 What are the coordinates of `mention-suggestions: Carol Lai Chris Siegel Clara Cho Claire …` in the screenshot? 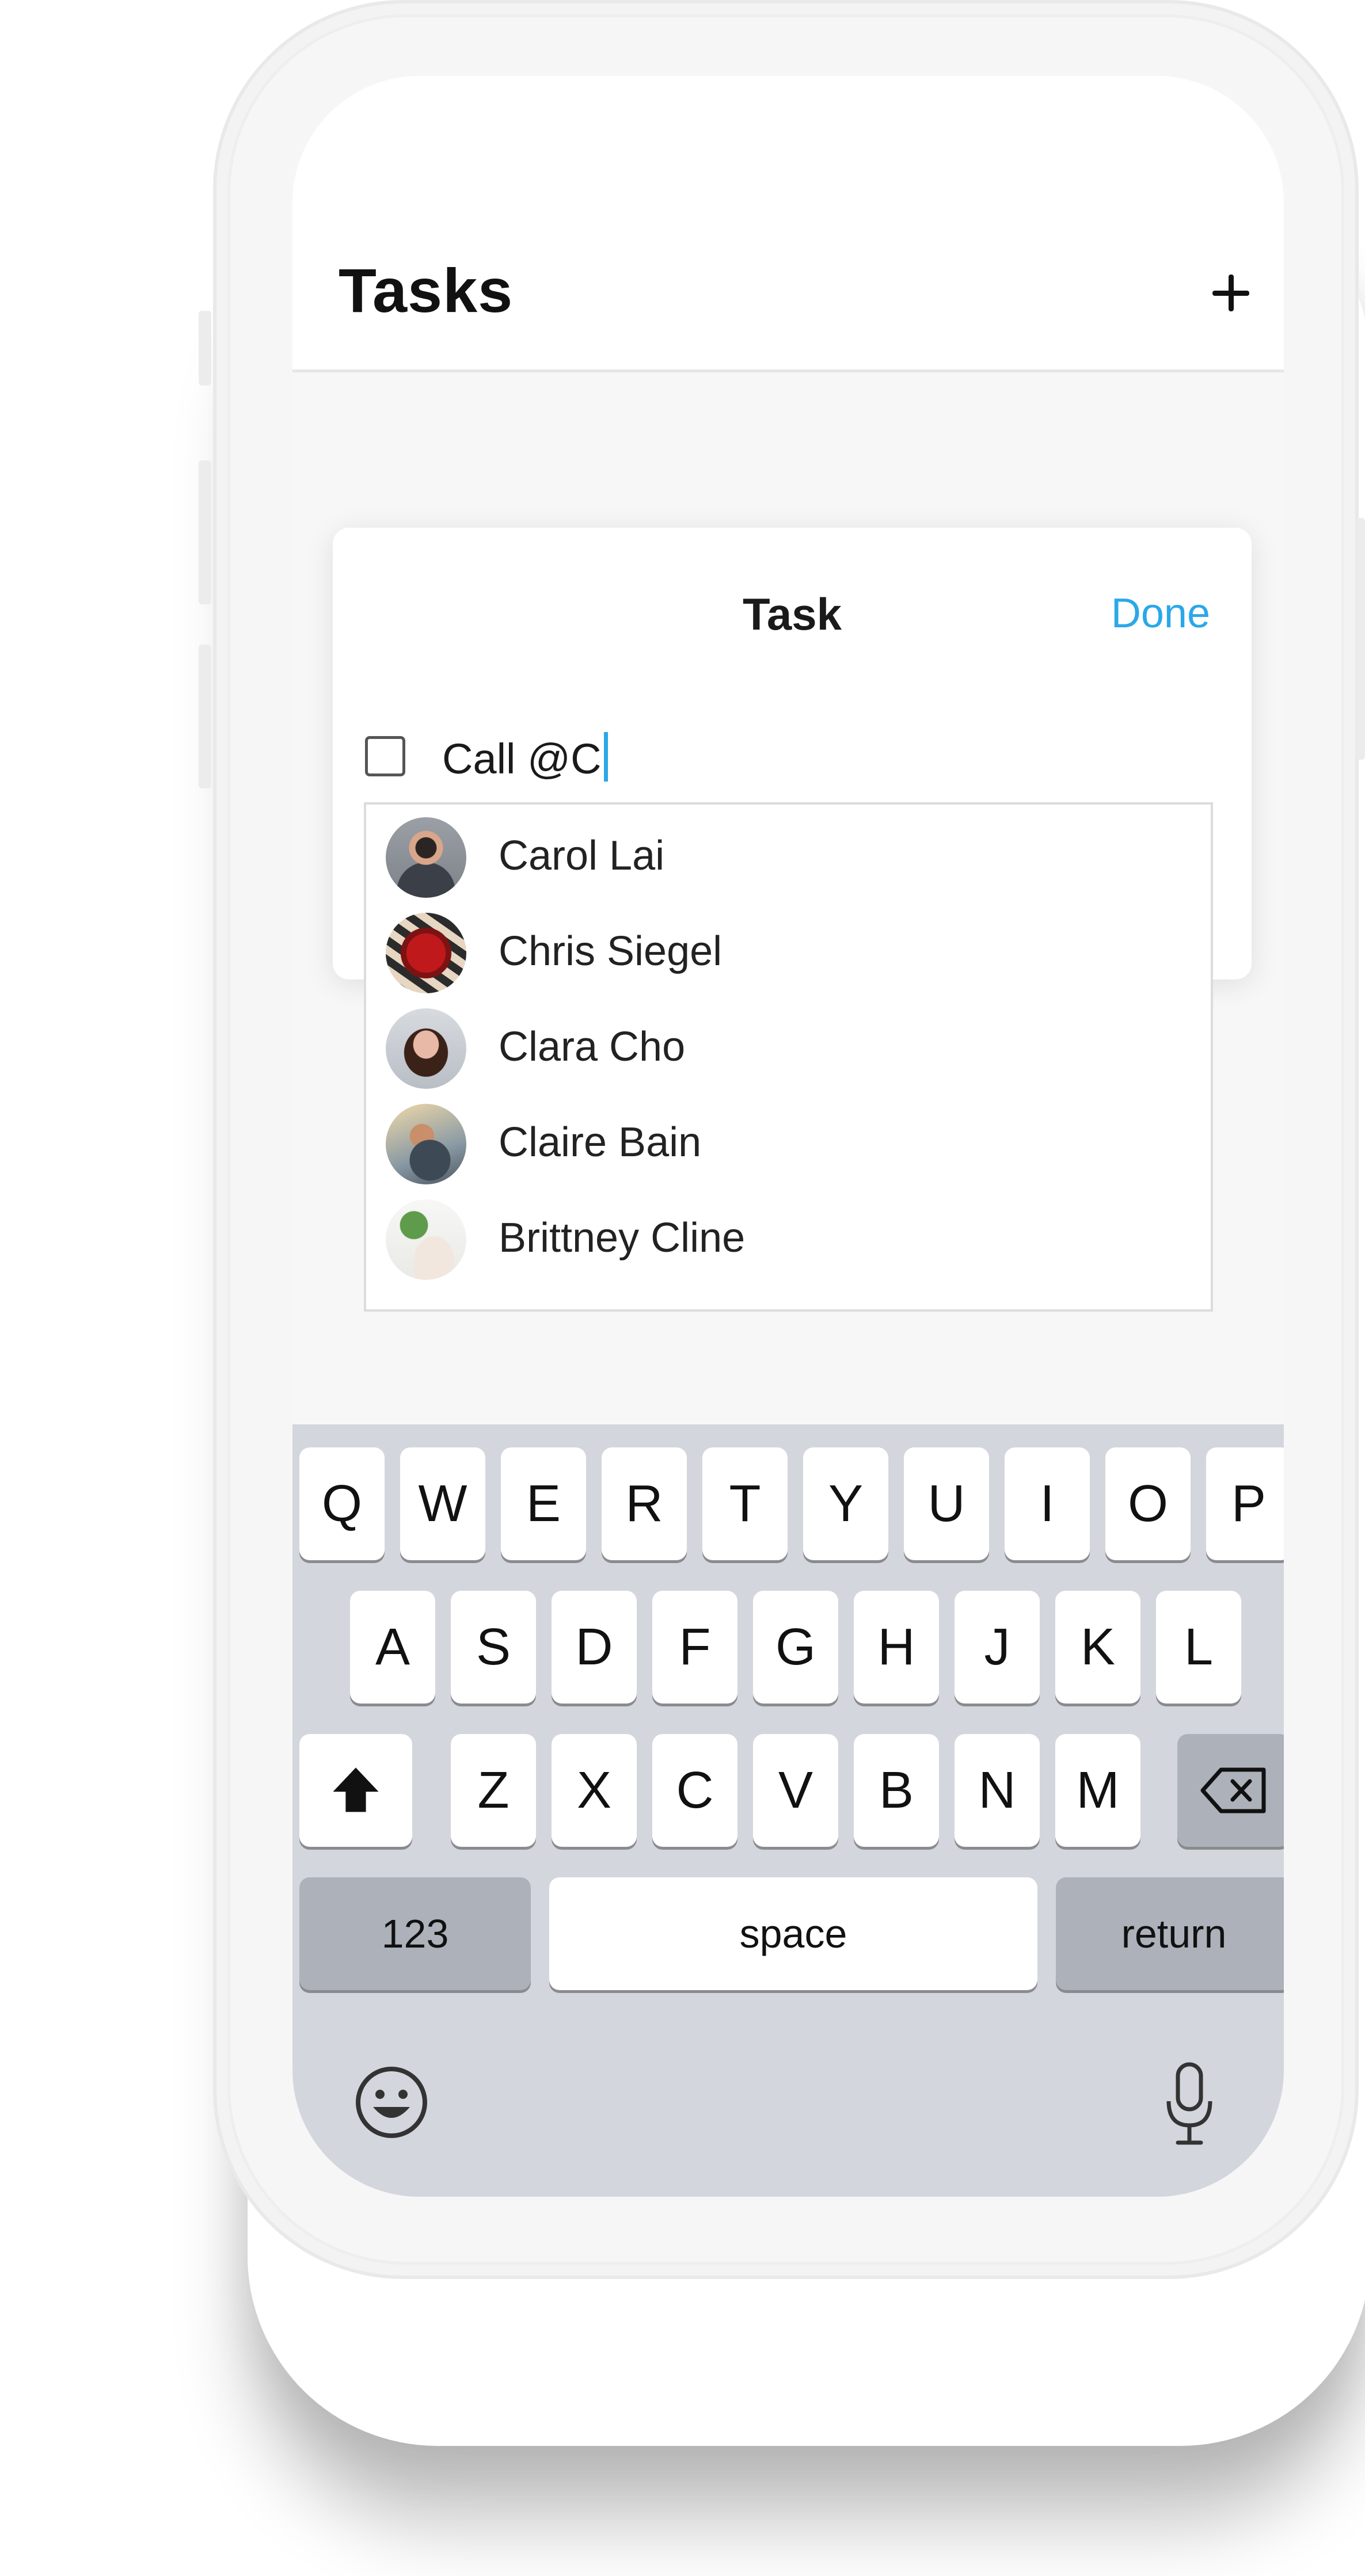 It's located at (788, 1057).